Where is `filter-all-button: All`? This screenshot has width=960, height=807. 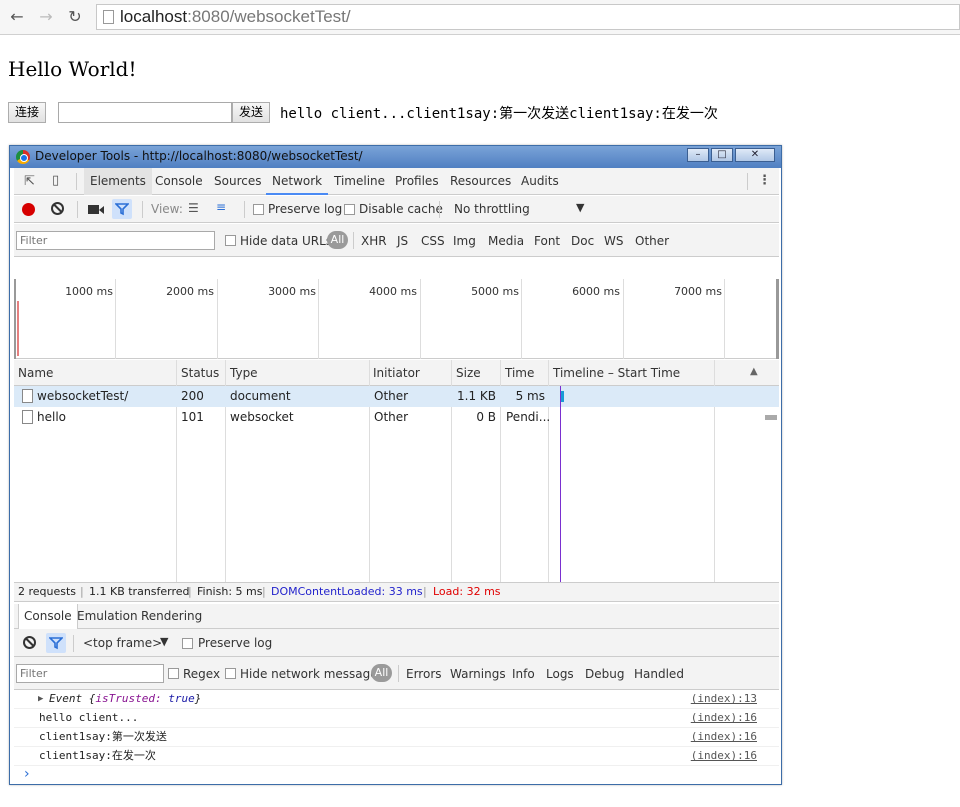
filter-all-button: All is located at coordinates (337, 240).